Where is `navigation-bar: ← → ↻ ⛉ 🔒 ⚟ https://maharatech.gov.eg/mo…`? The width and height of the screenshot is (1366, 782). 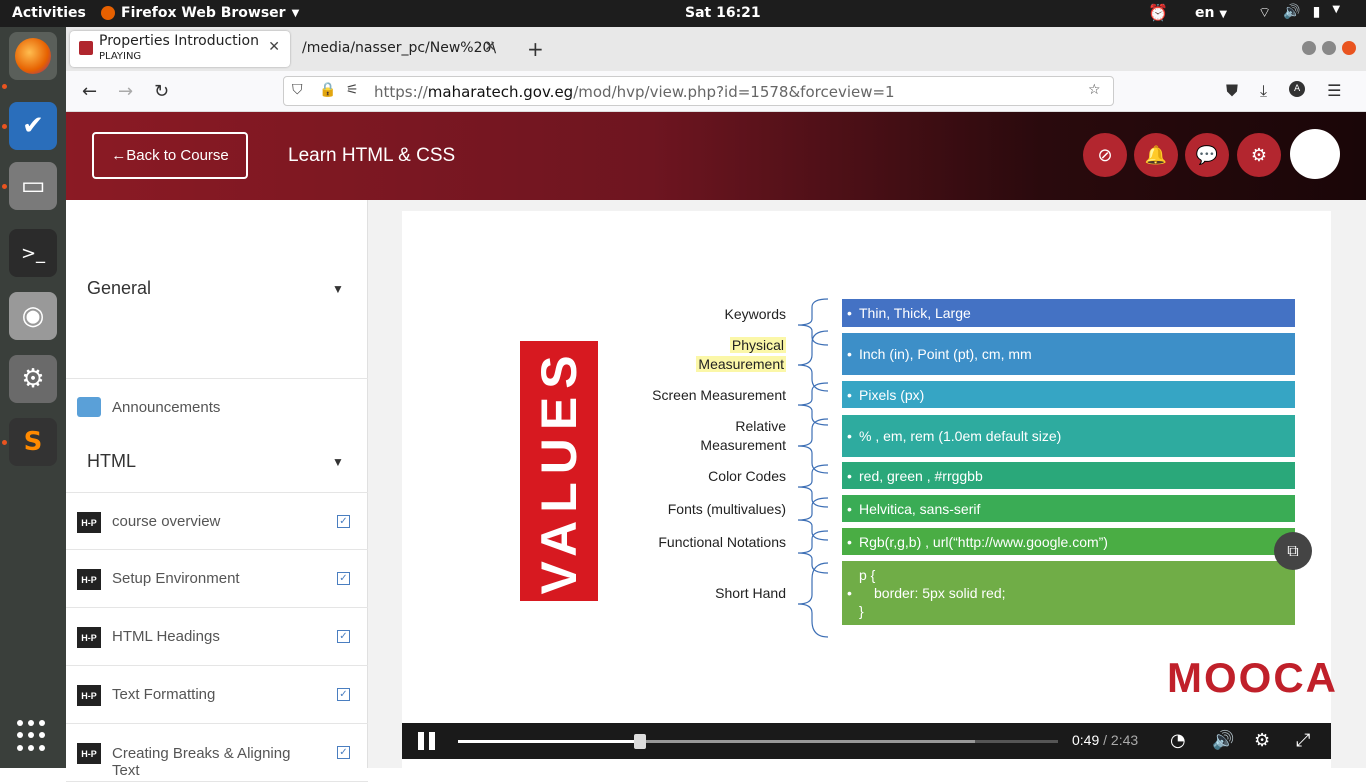
navigation-bar: ← → ↻ ⛉ 🔒 ⚟ https://maharatech.gov.eg/mo… is located at coordinates (716, 91).